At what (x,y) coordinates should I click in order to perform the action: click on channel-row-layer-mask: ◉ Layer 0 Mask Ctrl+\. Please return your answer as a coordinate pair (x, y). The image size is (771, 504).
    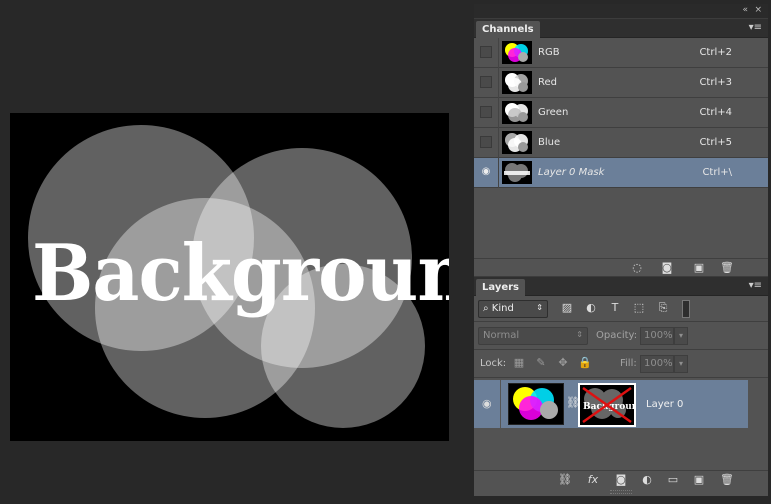
    Looking at the image, I should click on (621, 173).